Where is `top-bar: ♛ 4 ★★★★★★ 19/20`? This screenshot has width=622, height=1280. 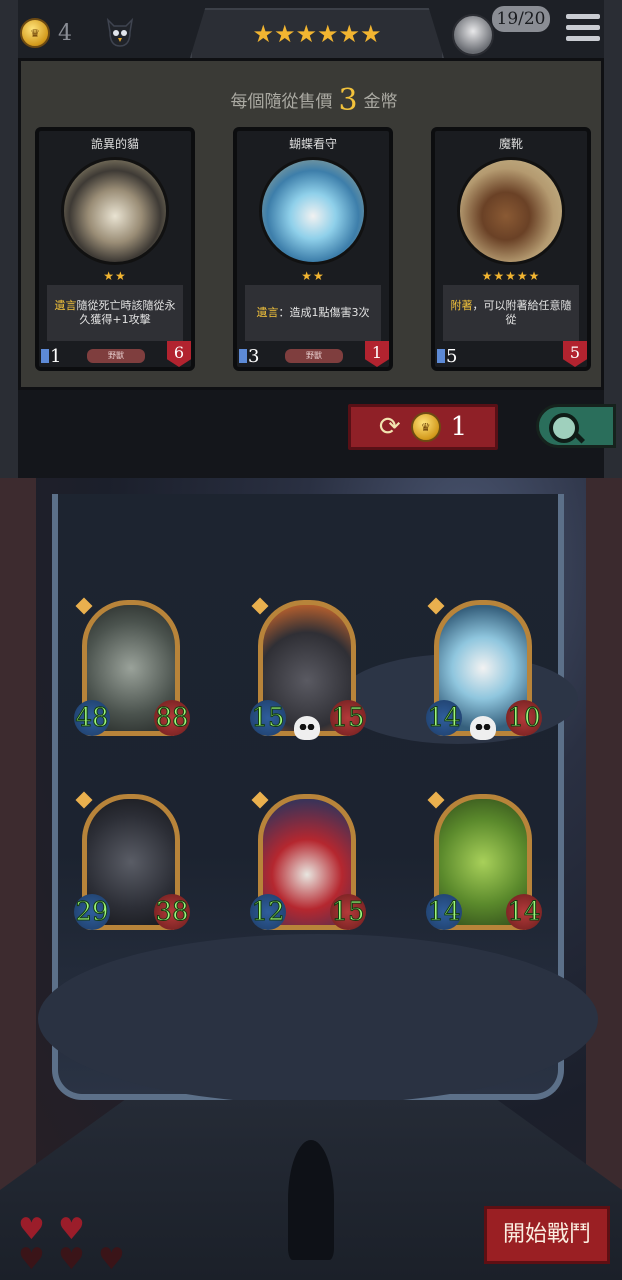
top-bar: ♛ 4 ★★★★★★ 19/20 is located at coordinates (311, 30).